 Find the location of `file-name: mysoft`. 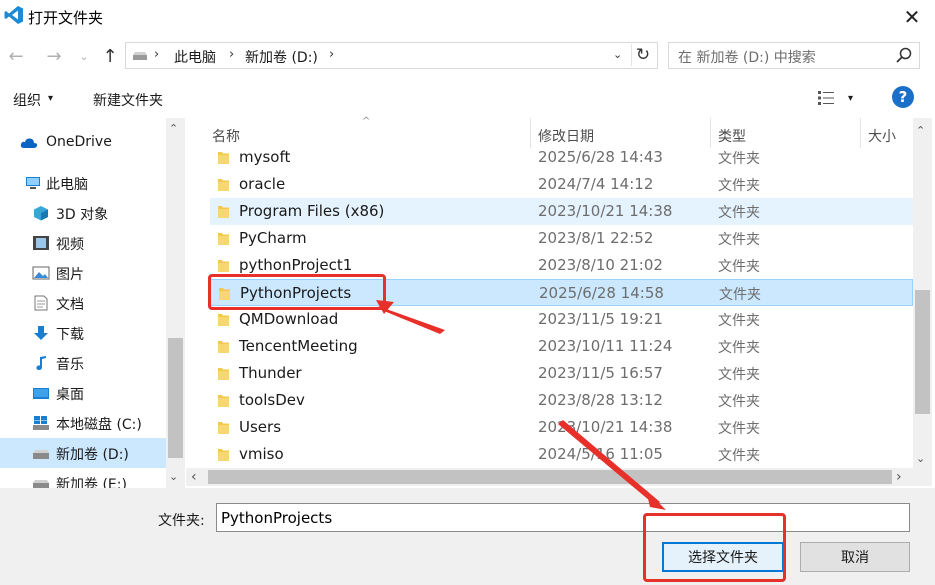

file-name: mysoft is located at coordinates (265, 157).